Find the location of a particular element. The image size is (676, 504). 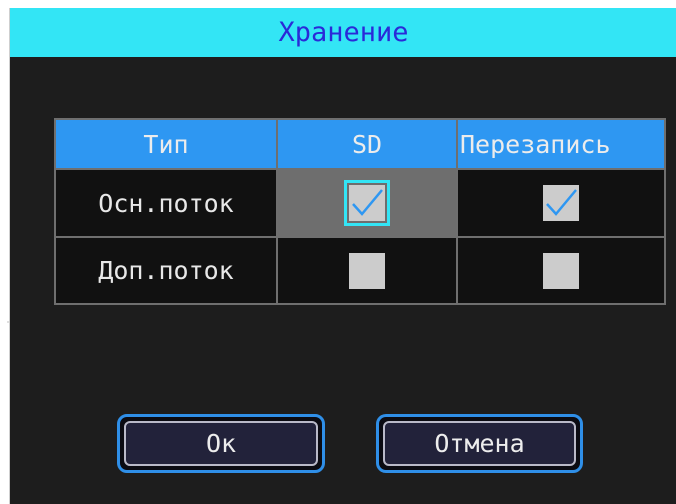

cell-sub-overwrite is located at coordinates (560, 270).